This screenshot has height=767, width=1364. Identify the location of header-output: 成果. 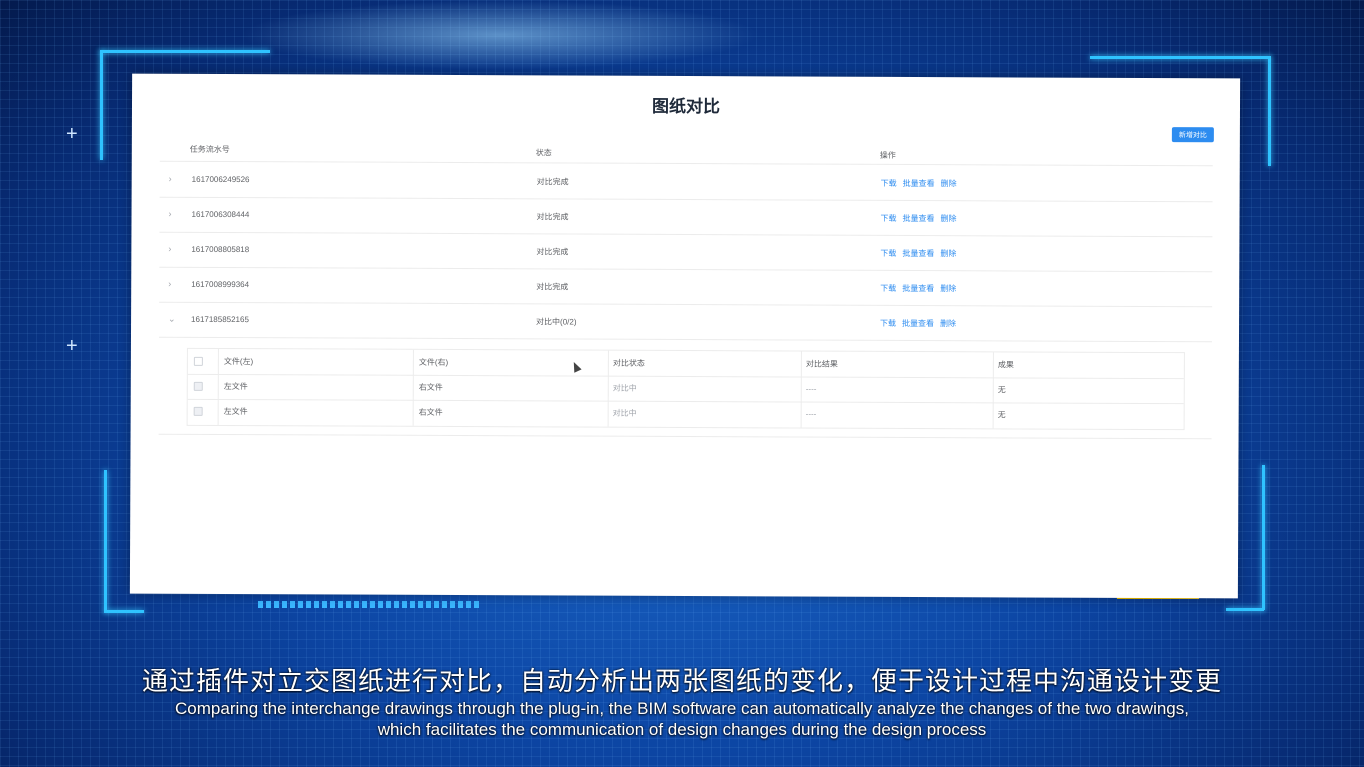
(1005, 365).